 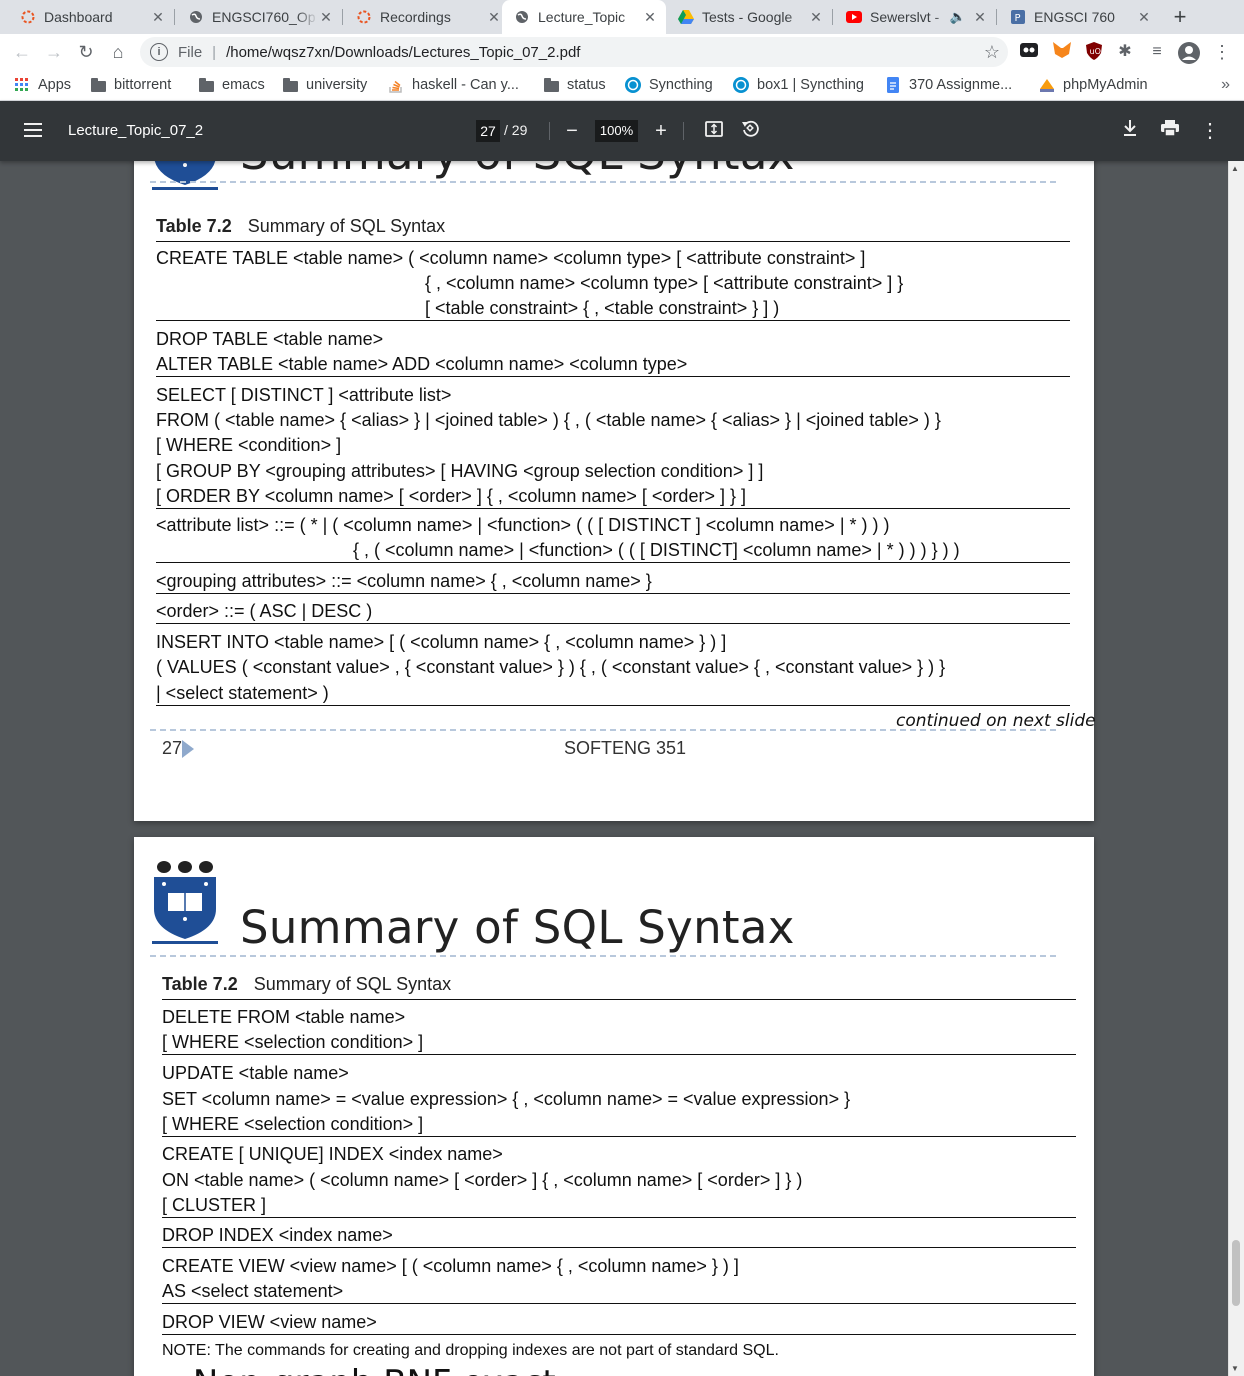 What do you see at coordinates (118, 52) in the screenshot?
I see `home-button: ⌂` at bounding box center [118, 52].